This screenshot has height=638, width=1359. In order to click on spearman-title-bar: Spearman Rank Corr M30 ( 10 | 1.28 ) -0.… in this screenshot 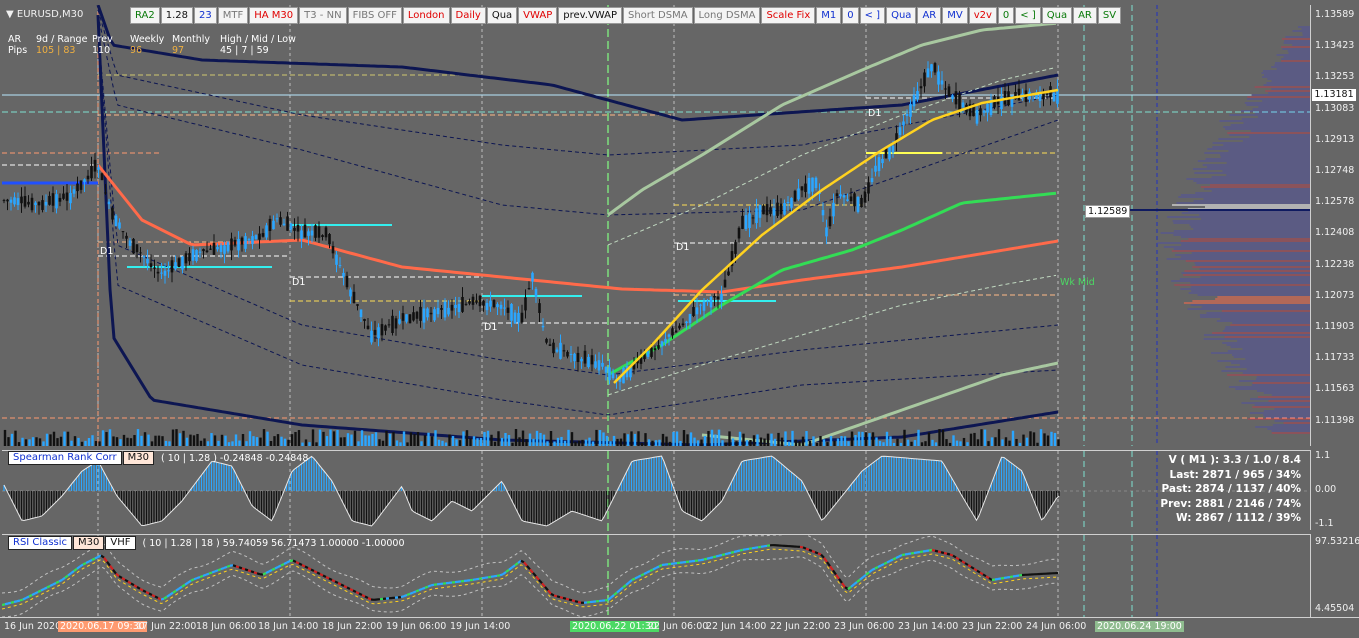, I will do `click(158, 458)`.